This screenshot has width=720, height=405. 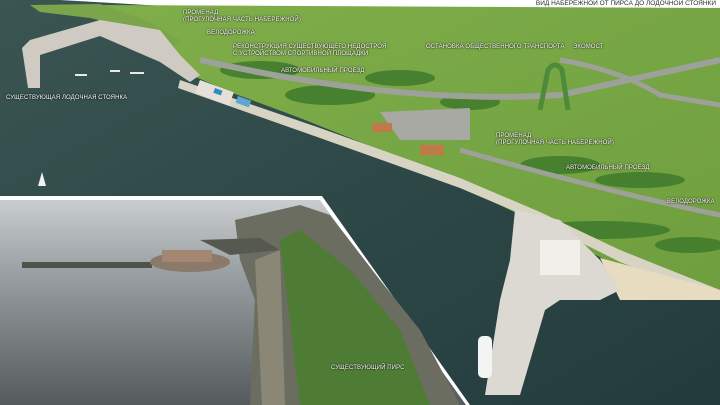 I want to click on label-eco-bridge: ЭКОМОСТ, so click(x=588, y=47).